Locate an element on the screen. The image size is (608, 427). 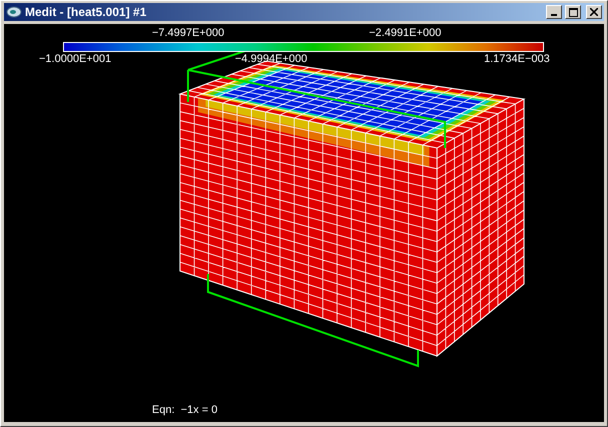
maximize-button is located at coordinates (573, 12).